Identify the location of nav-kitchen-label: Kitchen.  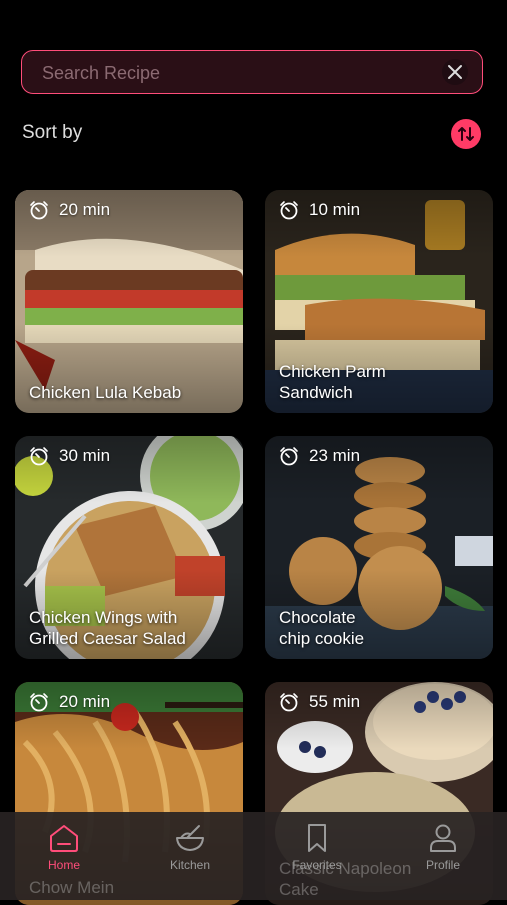
(190, 865).